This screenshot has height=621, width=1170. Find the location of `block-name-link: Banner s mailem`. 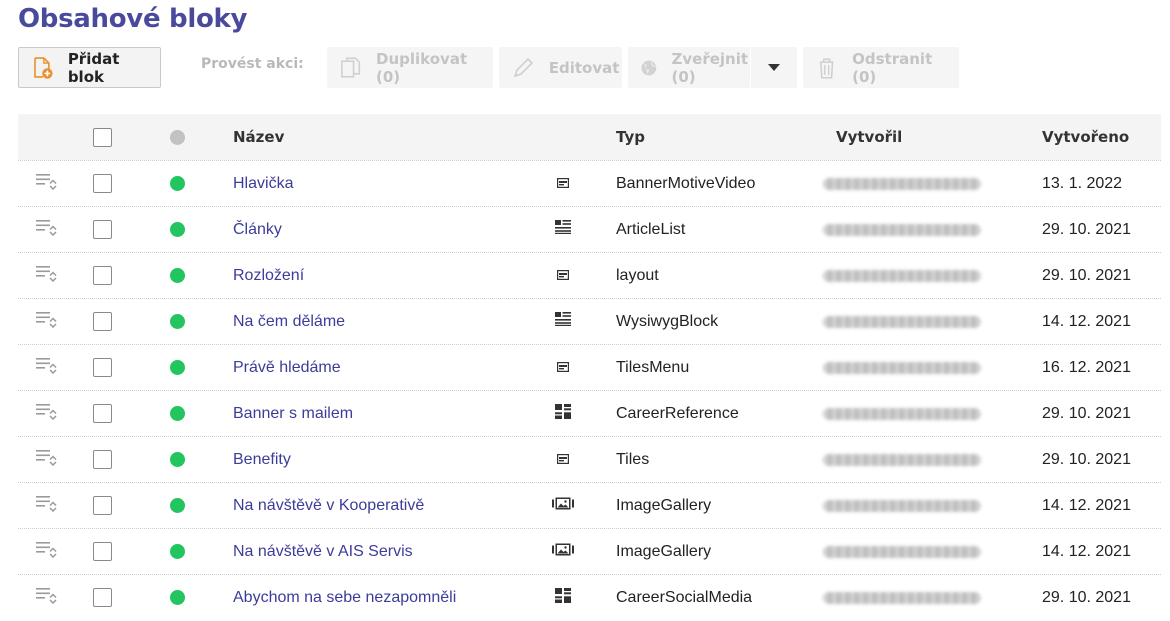

block-name-link: Banner s mailem is located at coordinates (293, 414).